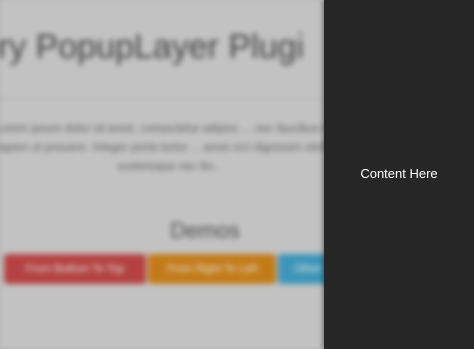 The image size is (474, 349). I want to click on popup-content-text: Content Here, so click(399, 173).